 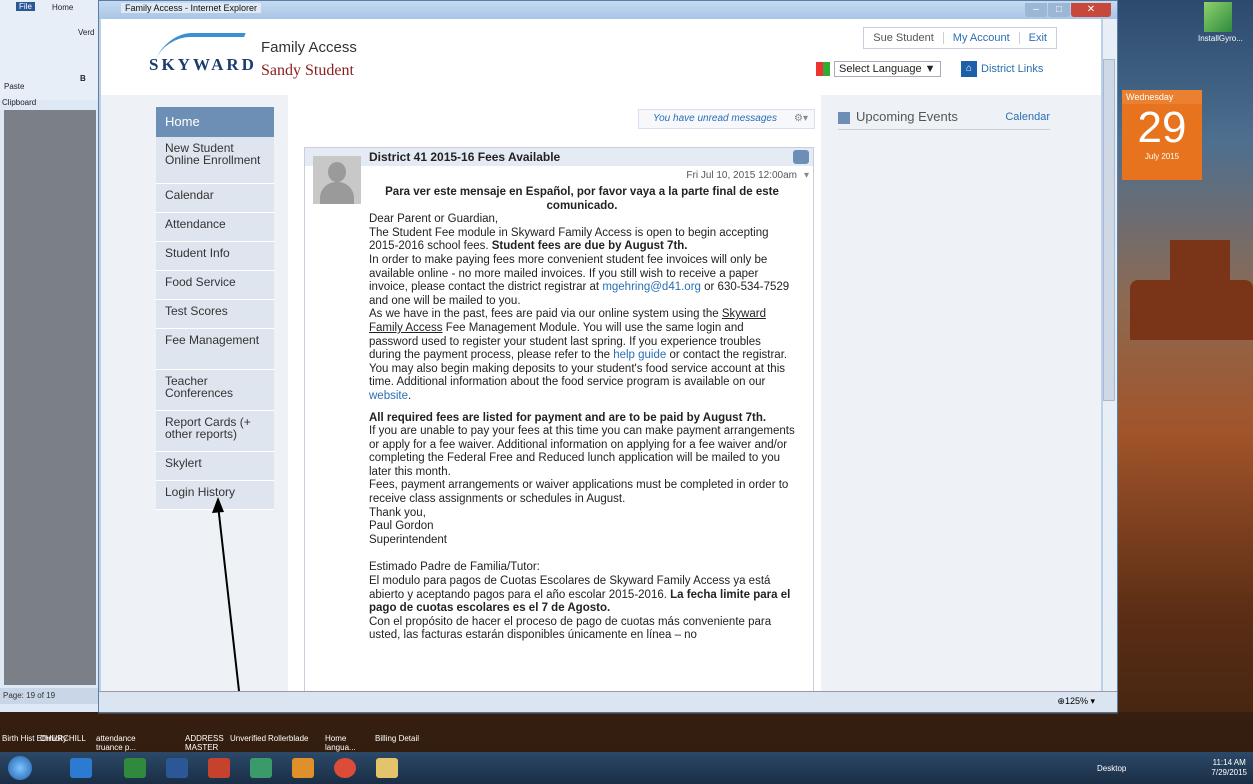 I want to click on calendar-month: July 2015, so click(x=1162, y=156).